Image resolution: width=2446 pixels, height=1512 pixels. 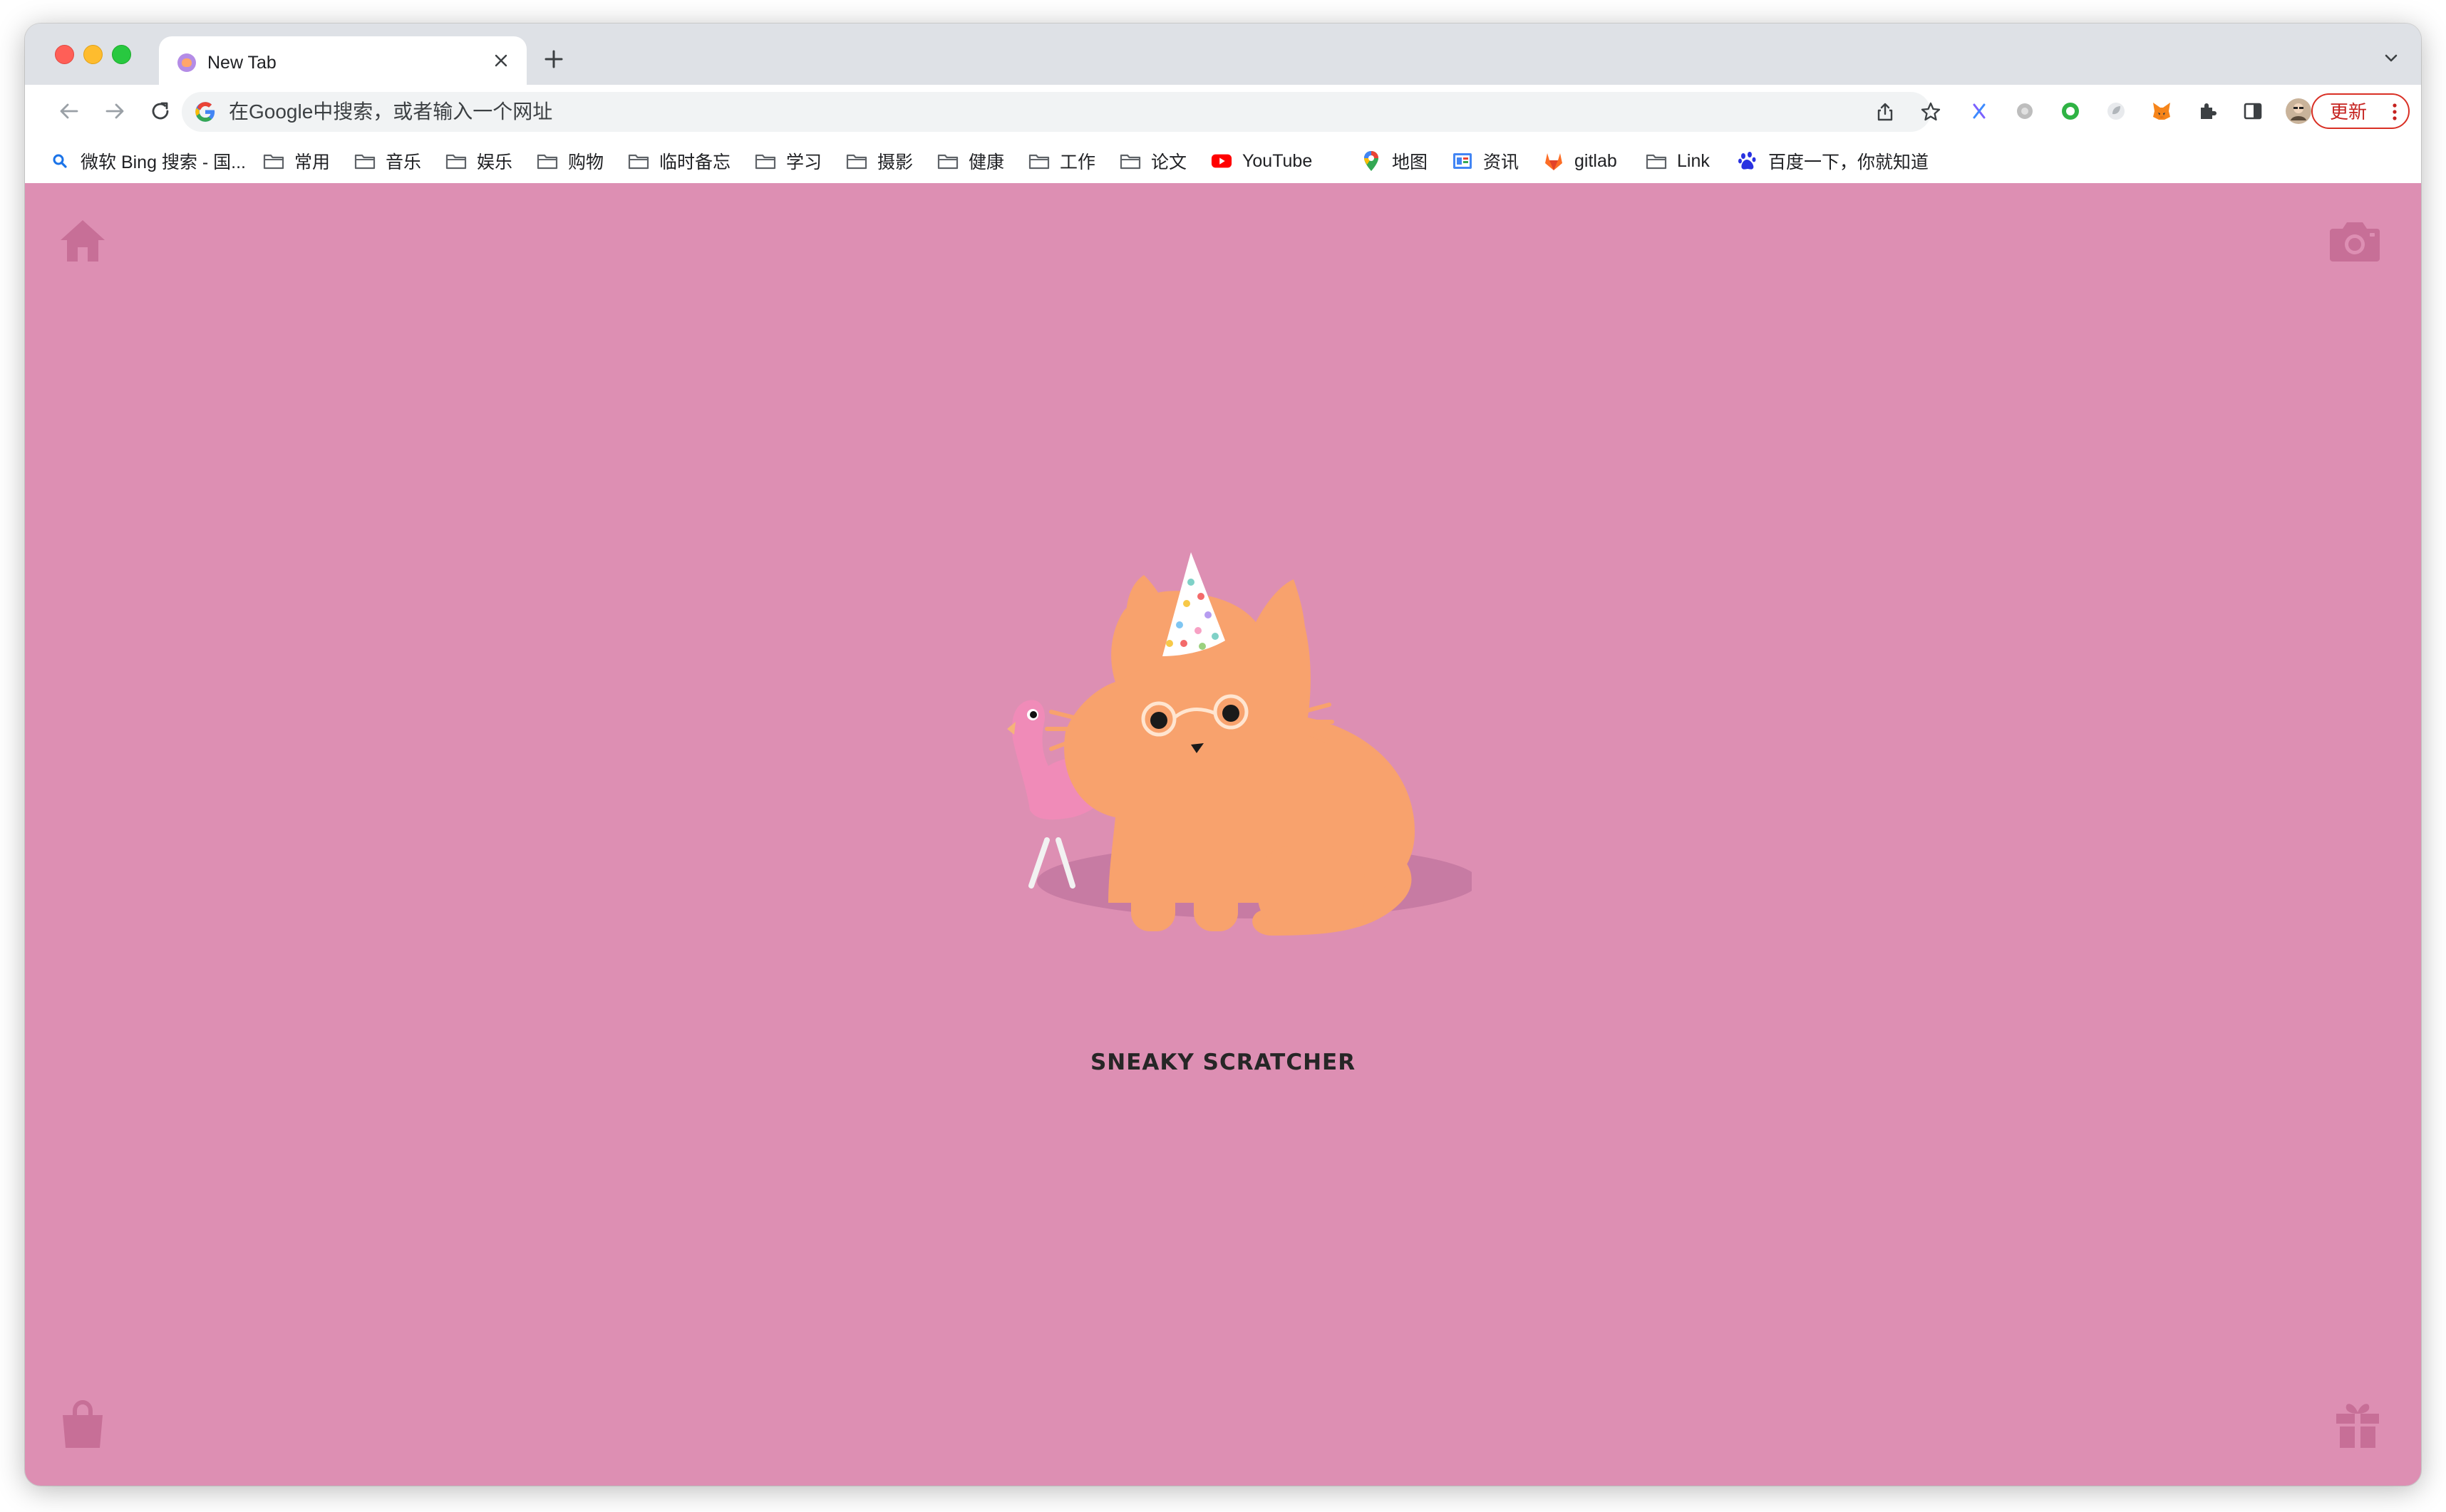 I want to click on bookmark-folder-sheying: 摄影, so click(x=880, y=161).